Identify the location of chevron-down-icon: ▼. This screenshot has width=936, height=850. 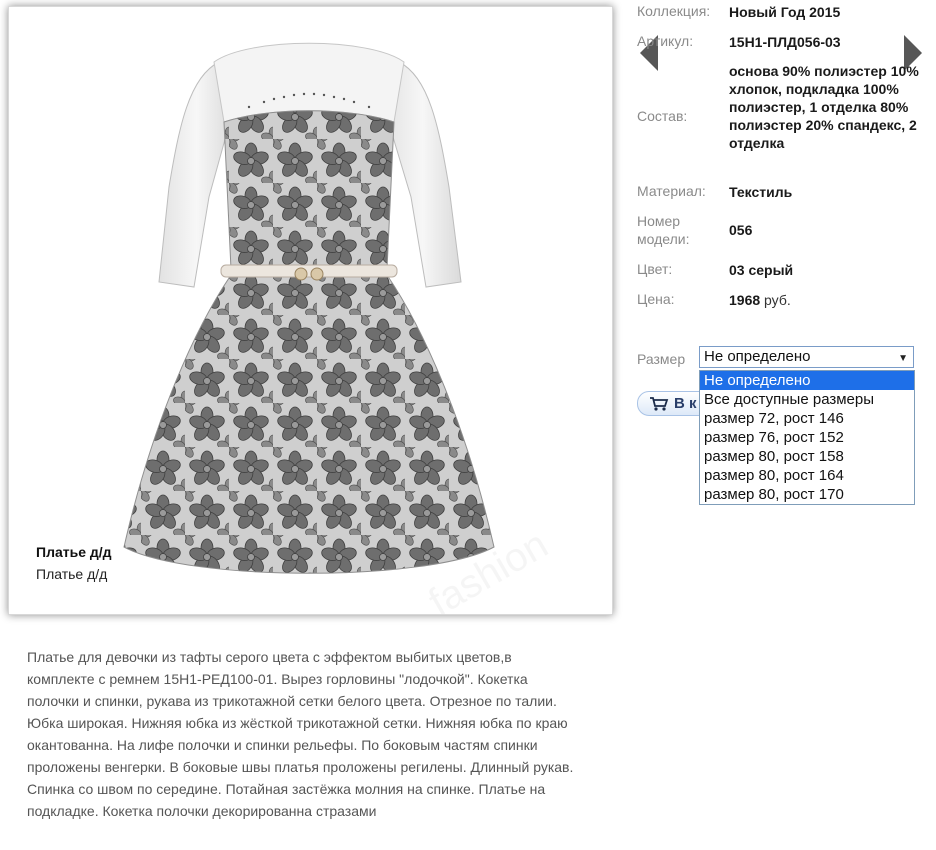
(903, 358).